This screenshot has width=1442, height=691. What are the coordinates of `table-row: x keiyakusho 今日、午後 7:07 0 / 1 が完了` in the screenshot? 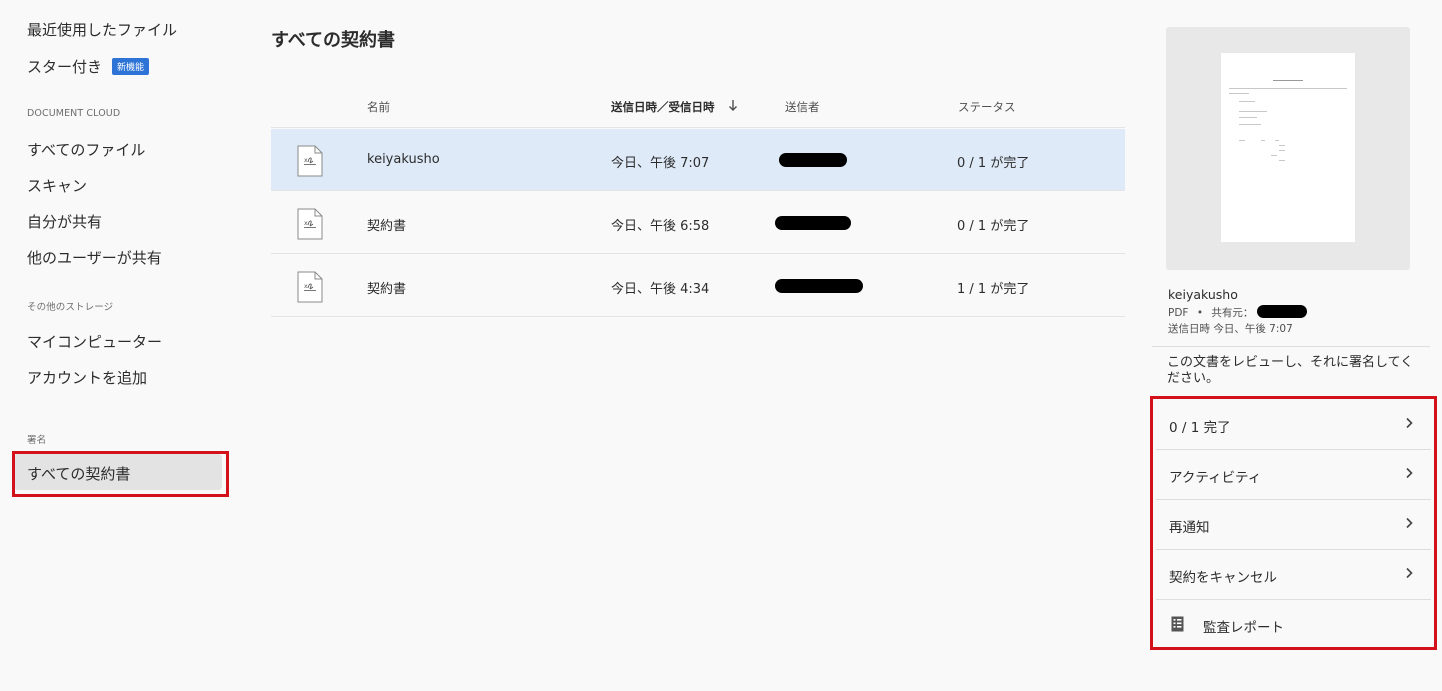 It's located at (698, 160).